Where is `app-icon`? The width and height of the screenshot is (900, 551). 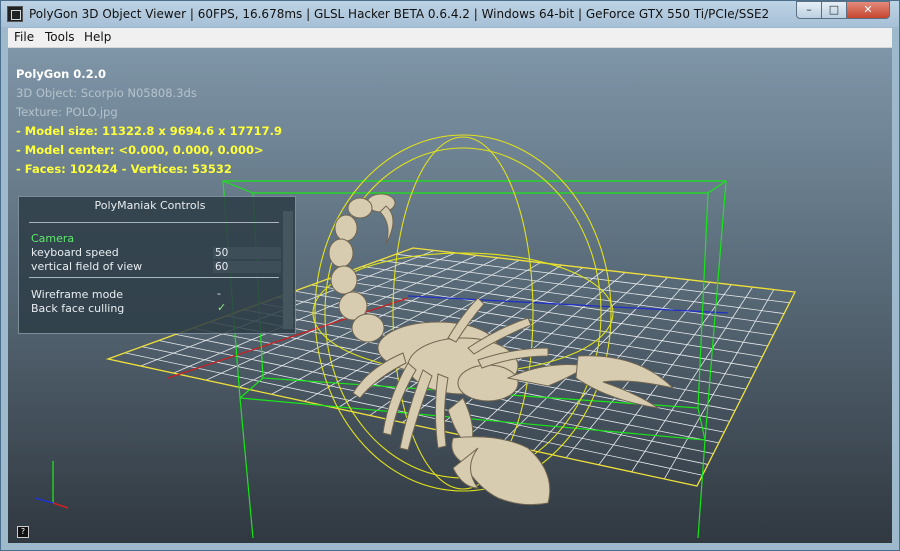 app-icon is located at coordinates (15, 14).